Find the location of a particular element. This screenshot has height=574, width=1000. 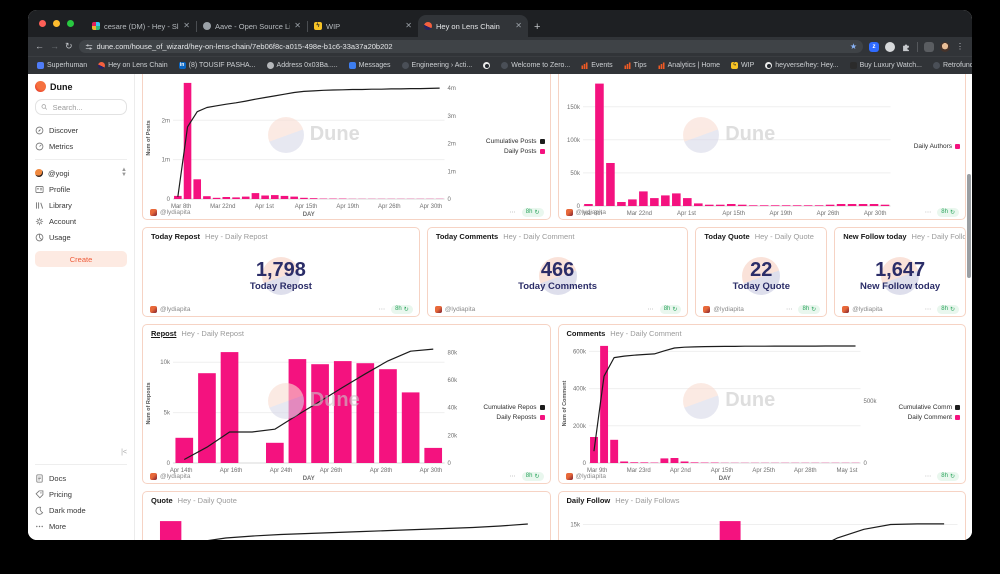

dune-logo-icon is located at coordinates (40, 86).